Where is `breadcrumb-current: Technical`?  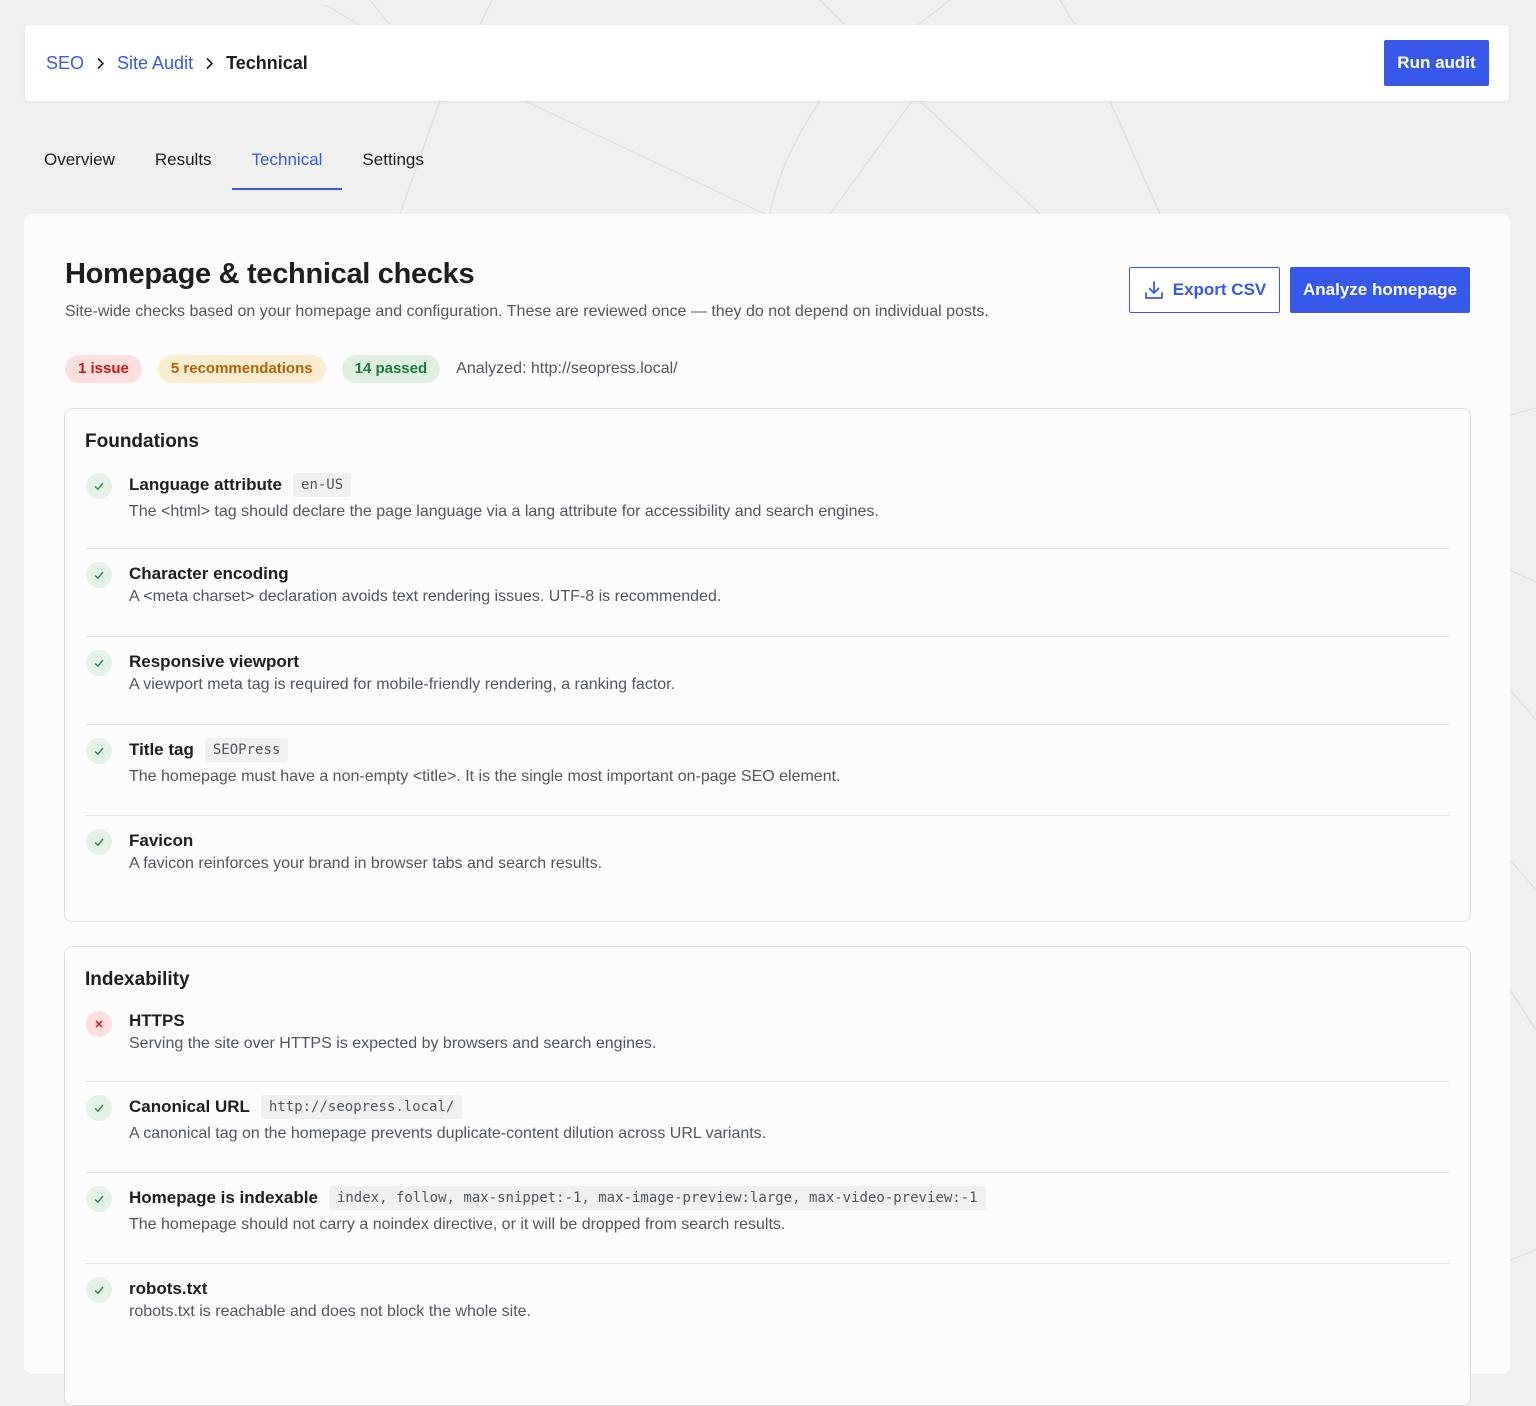
breadcrumb-current: Technical is located at coordinates (267, 62).